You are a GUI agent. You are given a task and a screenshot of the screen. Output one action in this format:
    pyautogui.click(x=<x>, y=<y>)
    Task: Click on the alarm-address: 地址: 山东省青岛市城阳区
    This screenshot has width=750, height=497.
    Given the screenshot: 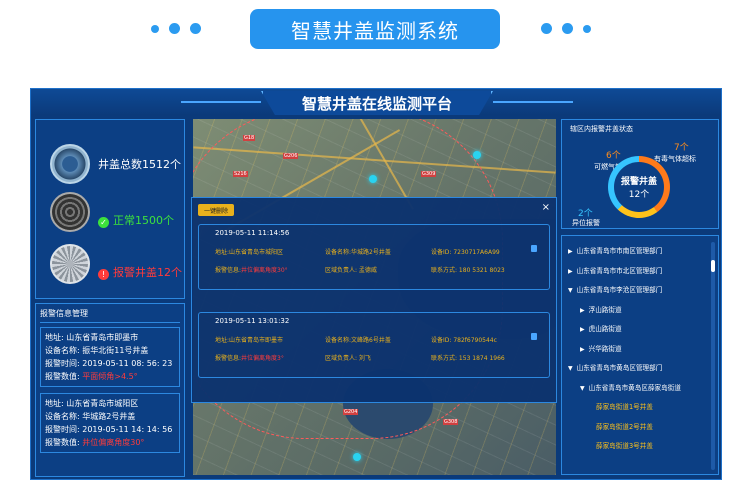 What is the action you would take?
    pyautogui.click(x=92, y=403)
    